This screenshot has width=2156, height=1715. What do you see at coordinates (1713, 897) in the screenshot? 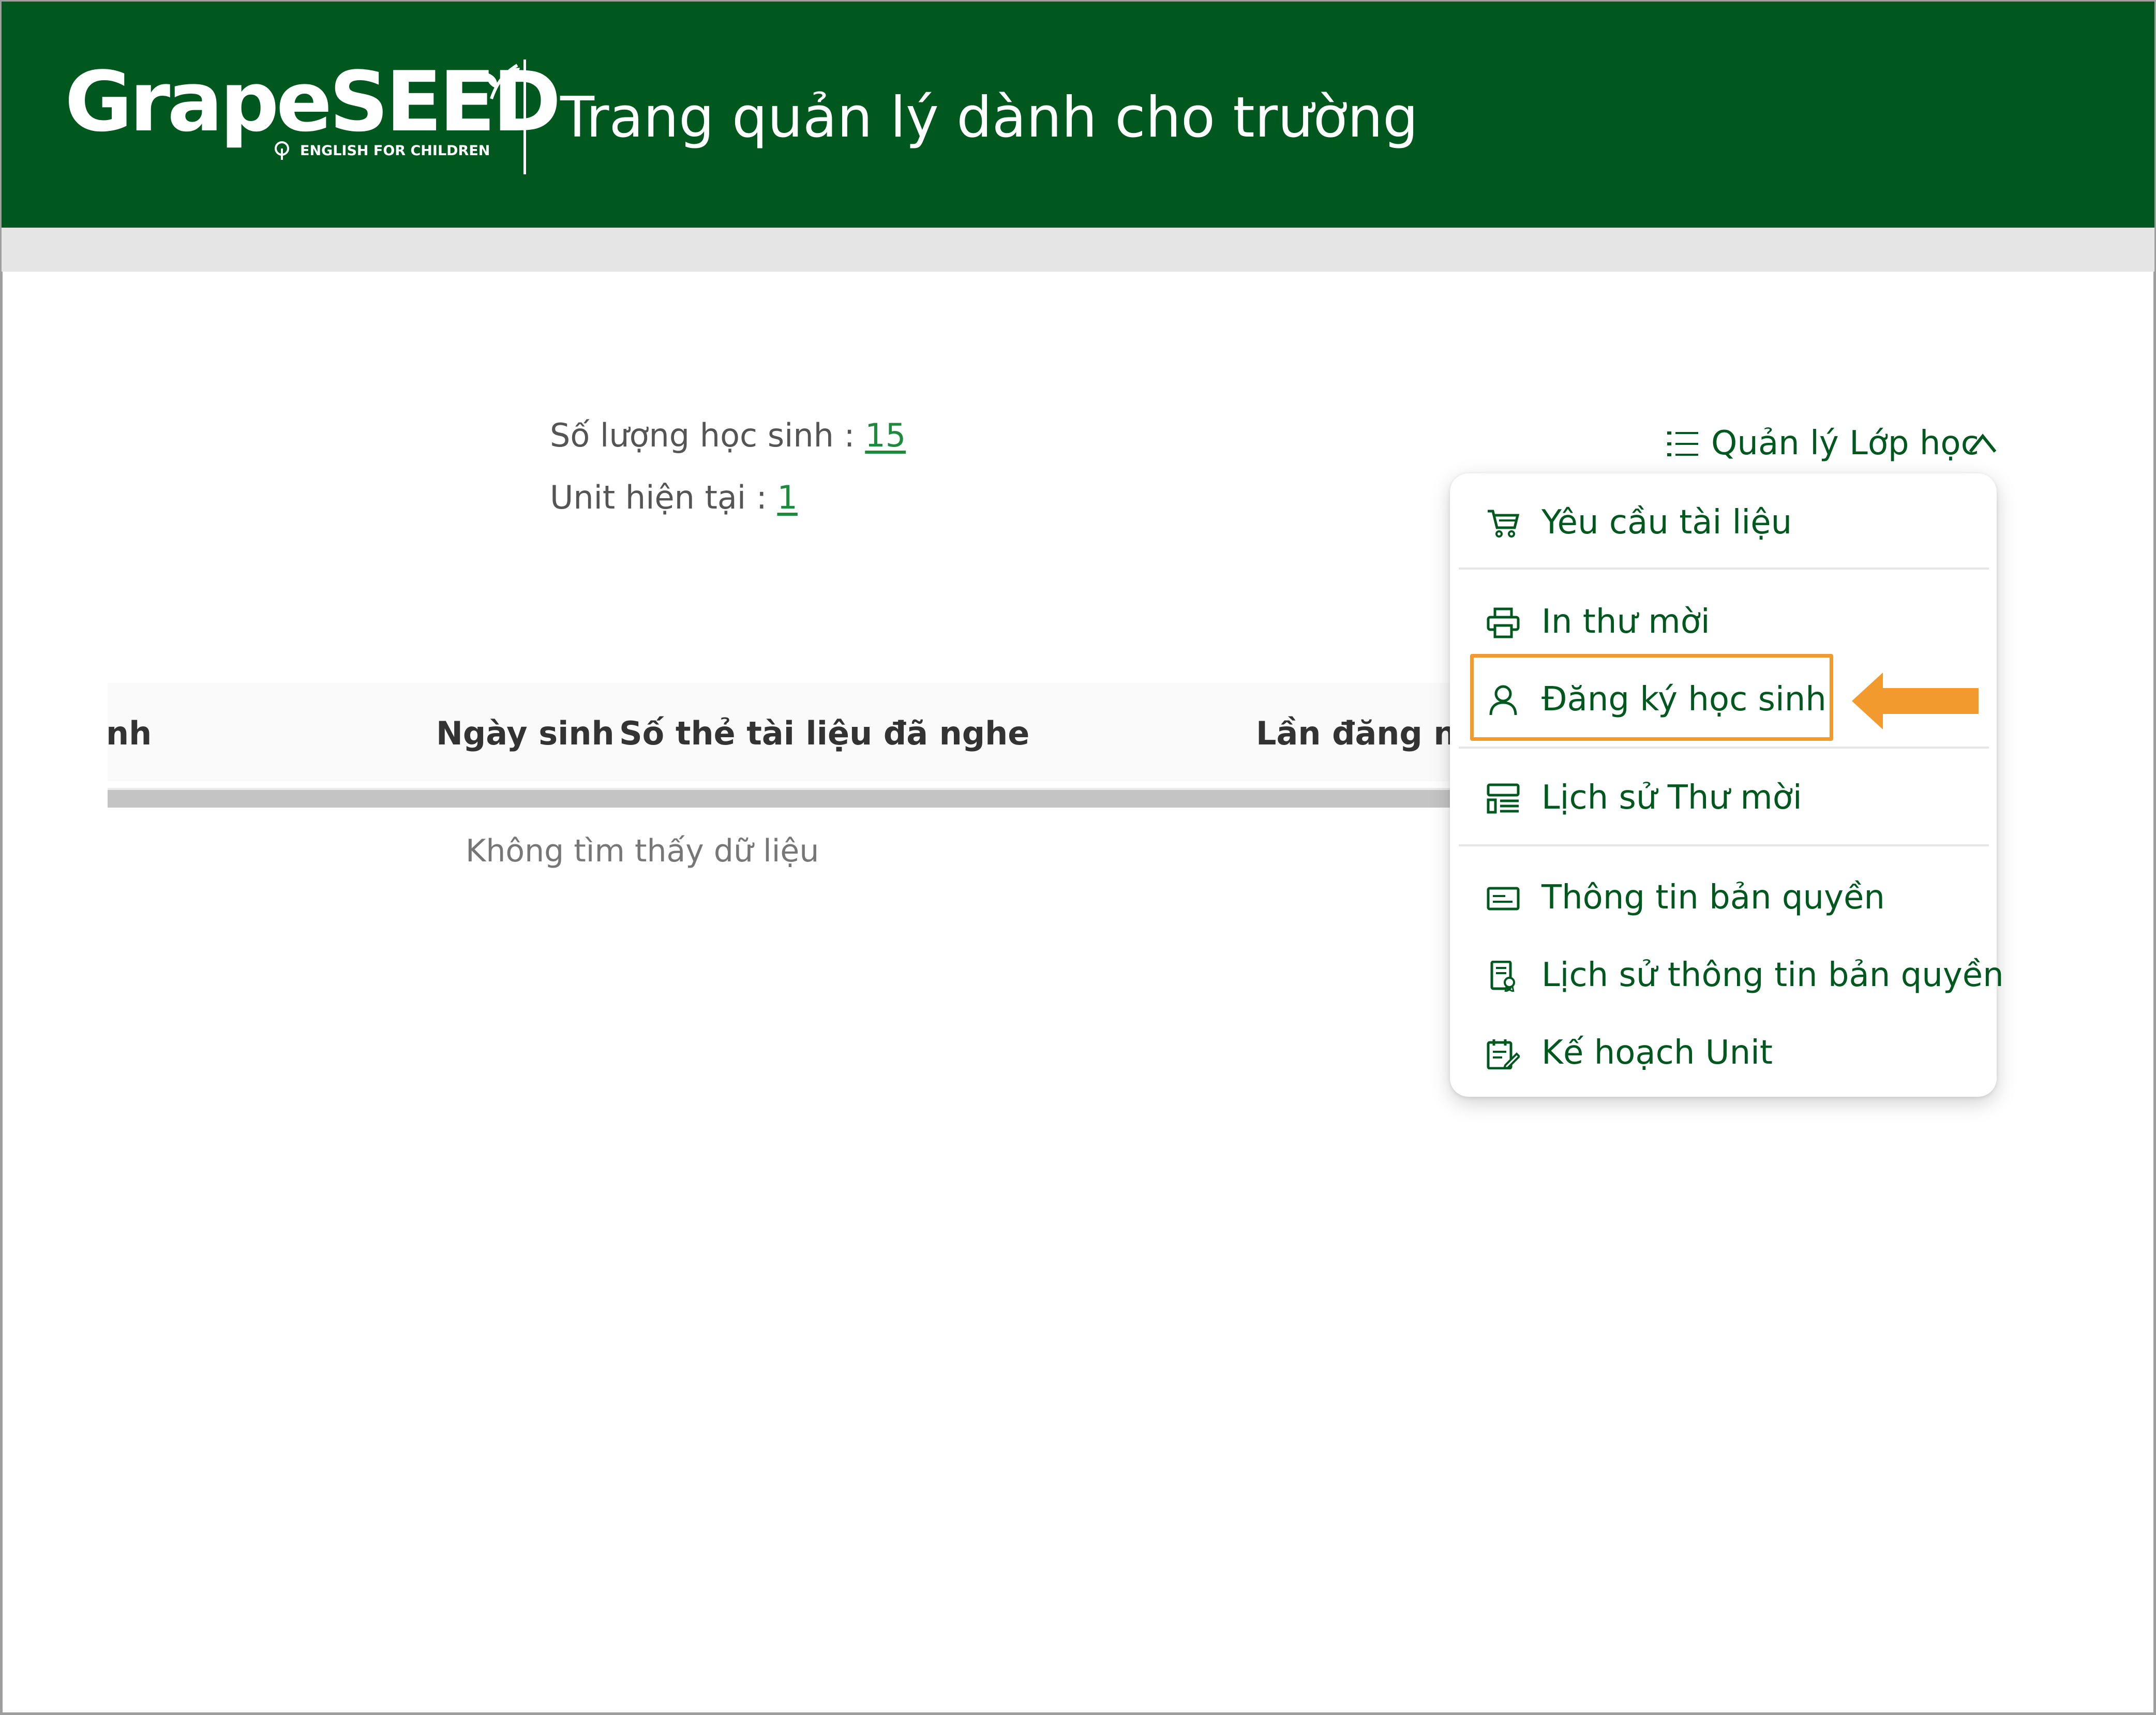
I see `menu-item-label: Thông tin bản quyền` at bounding box center [1713, 897].